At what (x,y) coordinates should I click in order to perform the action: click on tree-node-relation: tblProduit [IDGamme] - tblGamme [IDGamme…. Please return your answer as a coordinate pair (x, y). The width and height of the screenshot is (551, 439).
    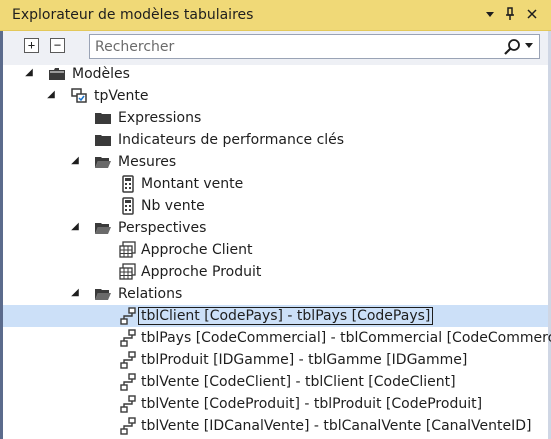
    Looking at the image, I should click on (275, 360).